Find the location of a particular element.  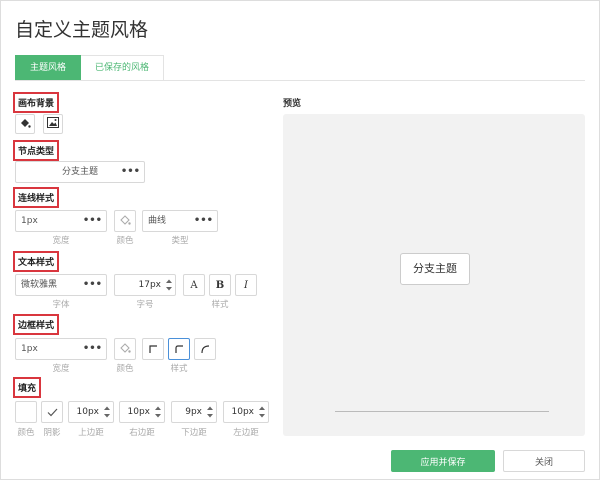

fill-label: 填充 is located at coordinates (27, 387).